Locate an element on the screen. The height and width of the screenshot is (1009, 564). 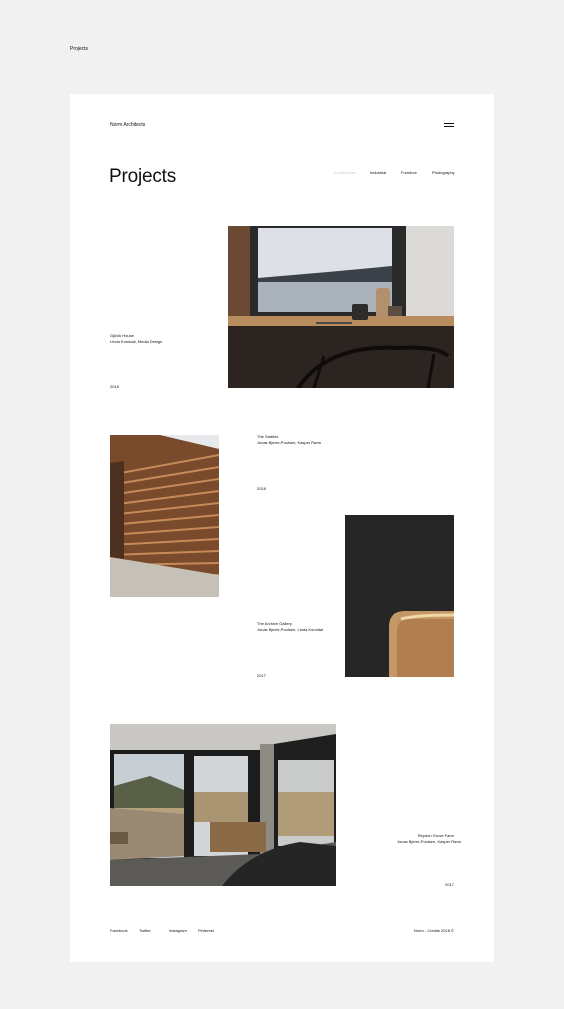
footer-link-pinterest: Pinterest is located at coordinates (206, 930).